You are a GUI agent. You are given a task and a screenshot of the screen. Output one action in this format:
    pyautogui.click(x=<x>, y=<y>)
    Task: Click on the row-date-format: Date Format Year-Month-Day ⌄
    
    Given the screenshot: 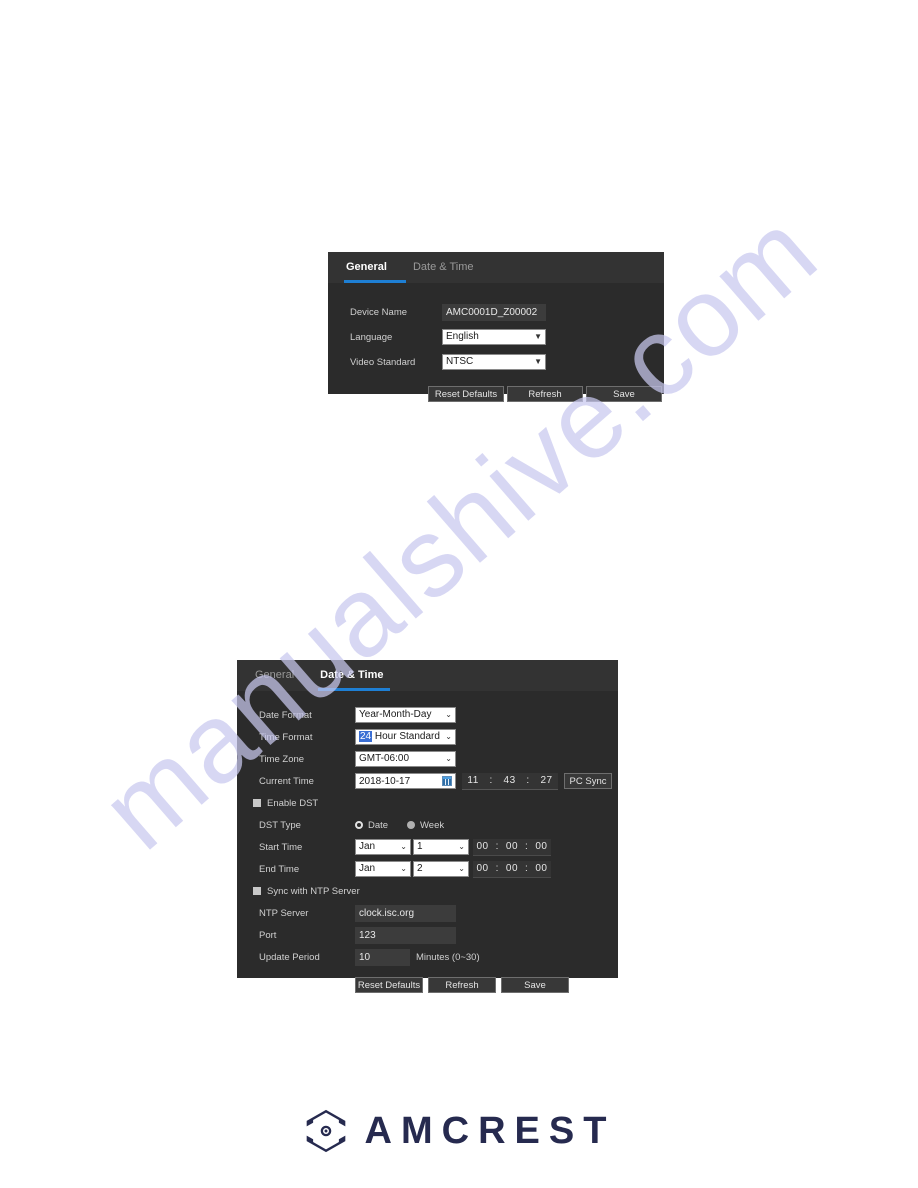 What is the action you would take?
    pyautogui.click(x=427, y=715)
    